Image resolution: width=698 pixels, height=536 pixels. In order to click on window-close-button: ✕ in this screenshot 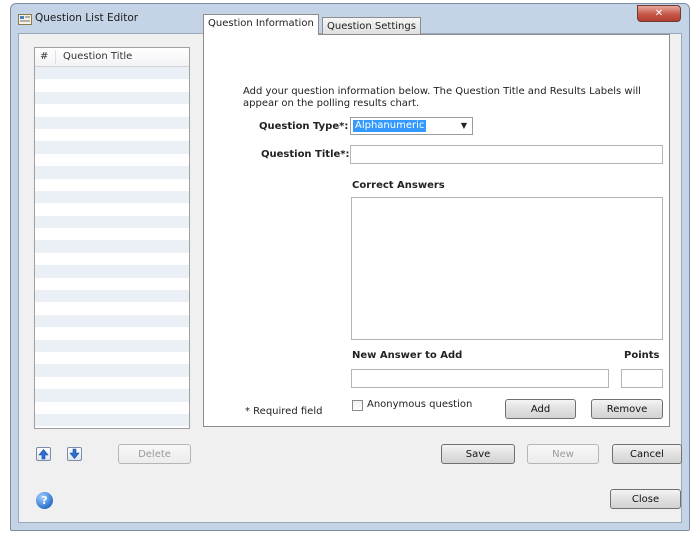, I will do `click(659, 13)`.